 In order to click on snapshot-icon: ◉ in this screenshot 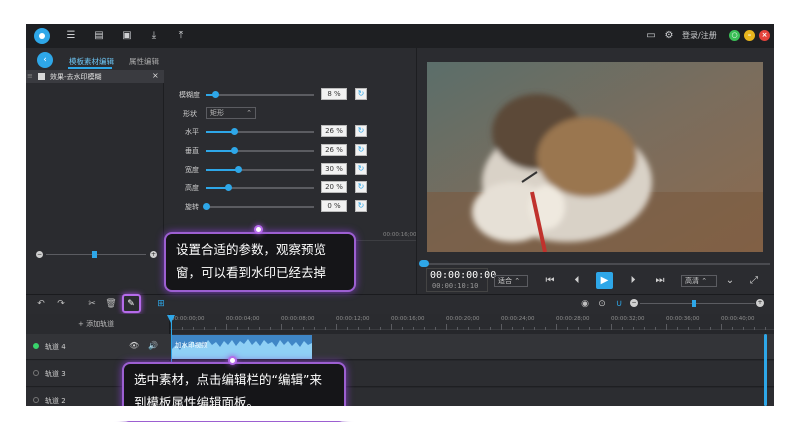, I will do `click(585, 304)`.